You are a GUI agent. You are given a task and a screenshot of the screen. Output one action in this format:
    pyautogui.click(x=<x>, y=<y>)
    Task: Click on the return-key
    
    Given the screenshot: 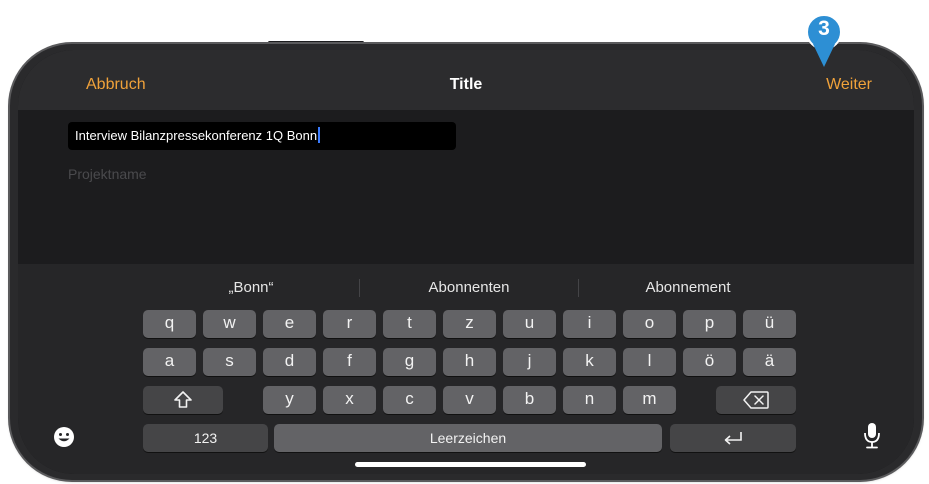 What is the action you would take?
    pyautogui.click(x=733, y=438)
    